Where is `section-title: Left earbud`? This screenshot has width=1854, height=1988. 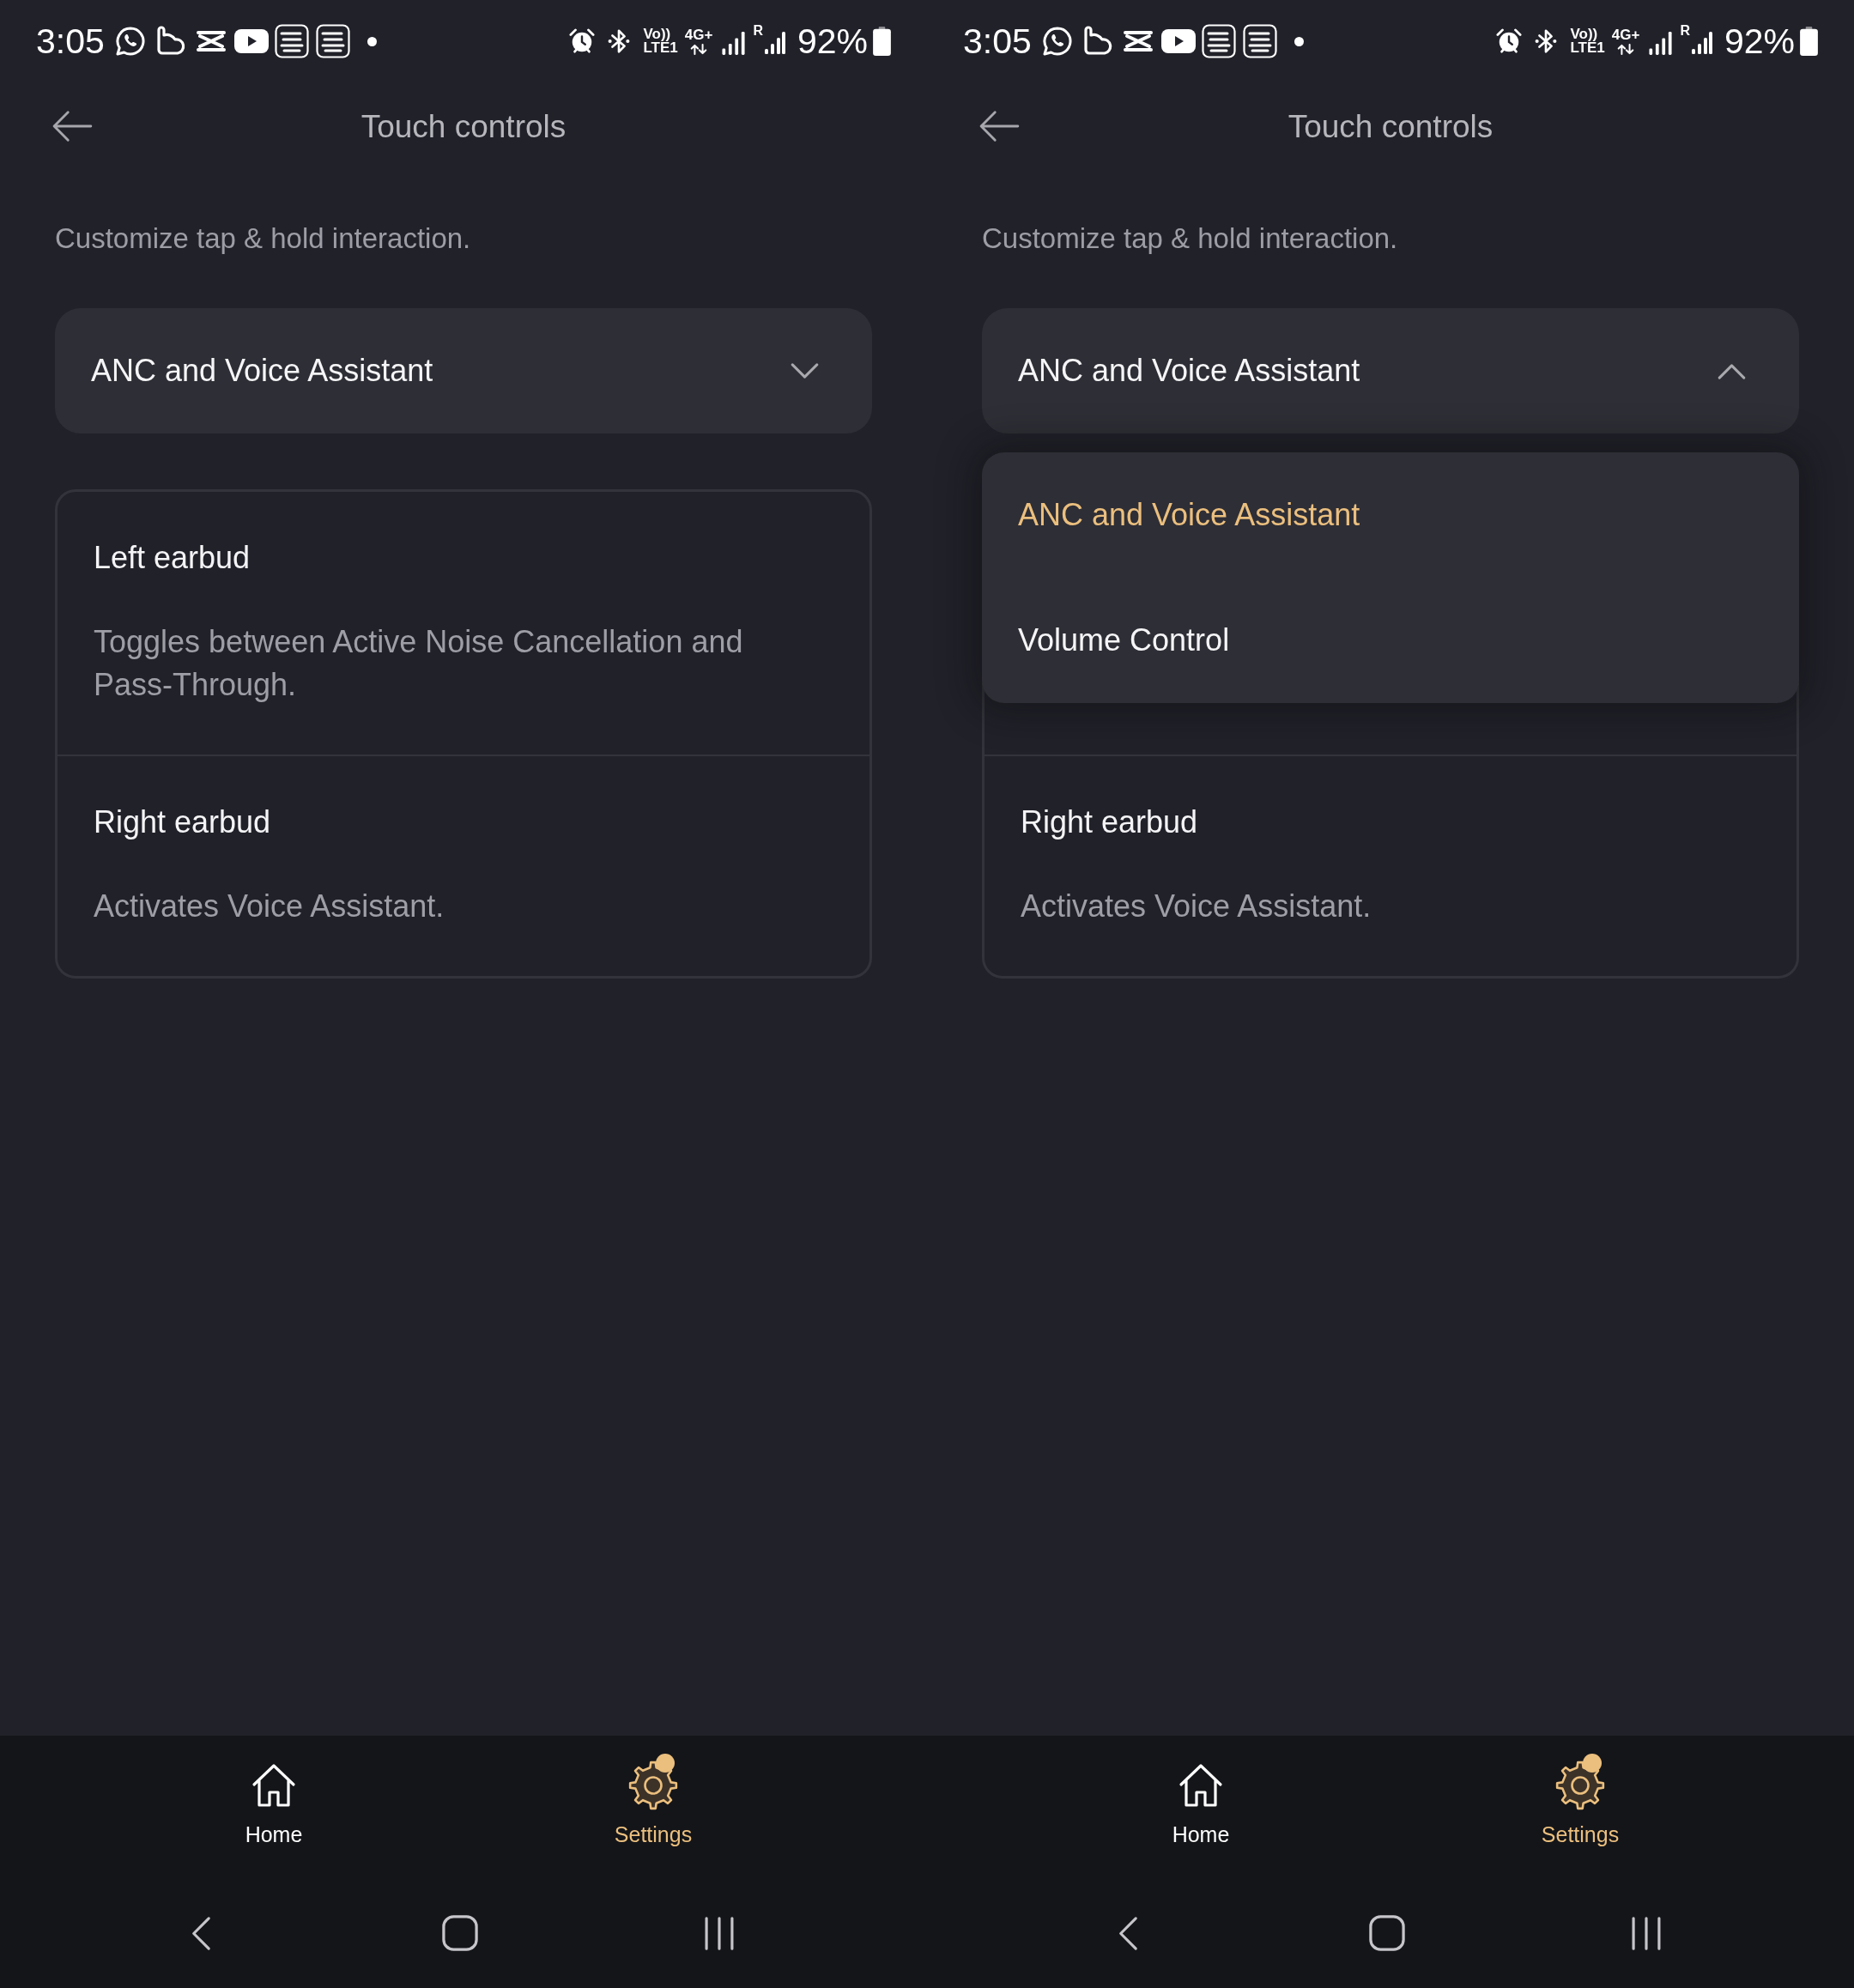 section-title: Left earbud is located at coordinates (172, 558).